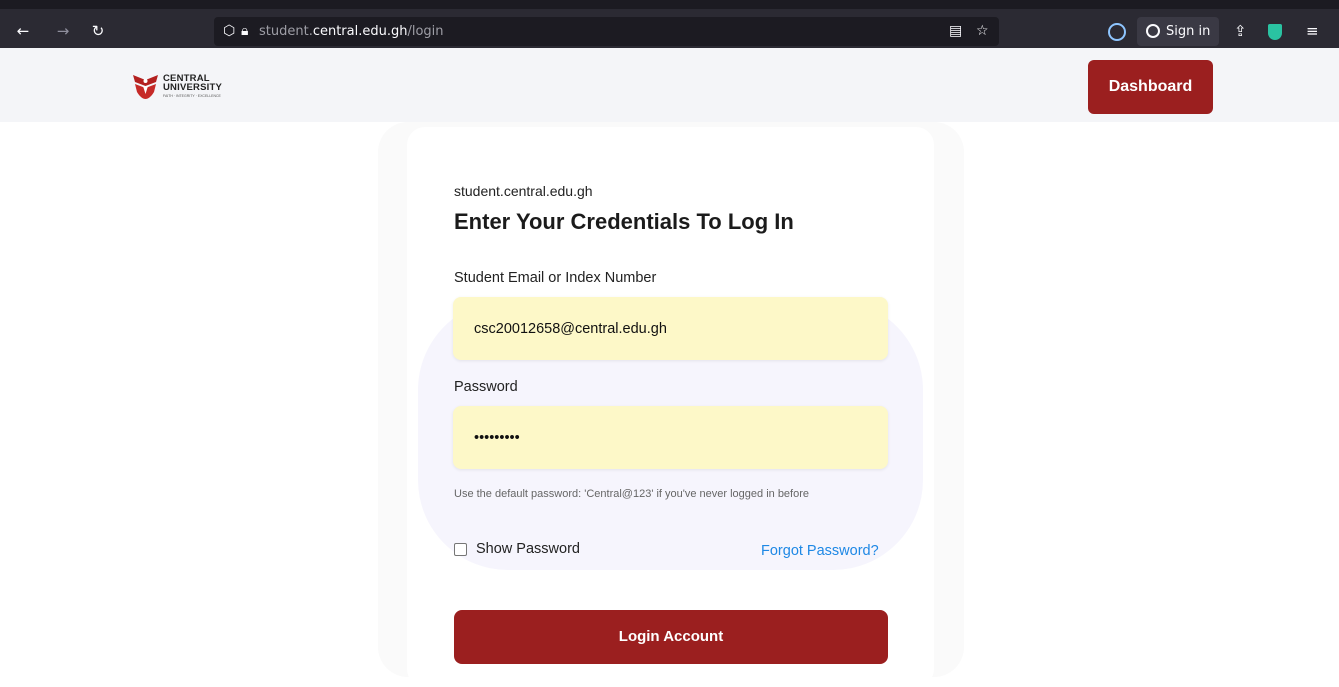 This screenshot has height=687, width=1339. I want to click on url-prefix: student., so click(286, 31).